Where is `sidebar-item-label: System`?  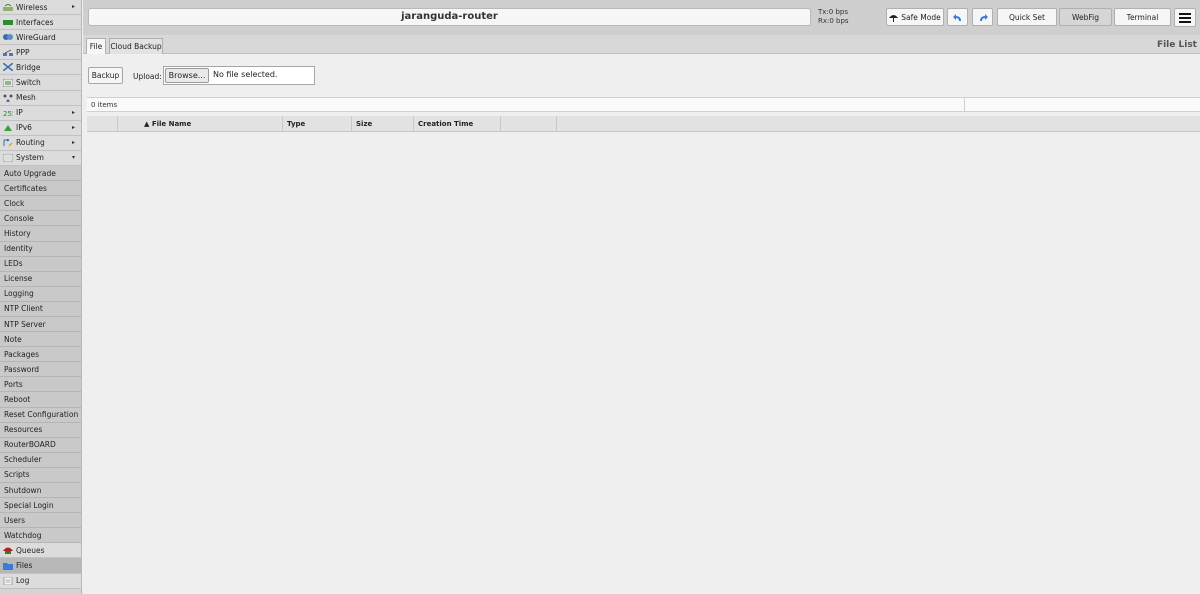
sidebar-item-label: System is located at coordinates (30, 158).